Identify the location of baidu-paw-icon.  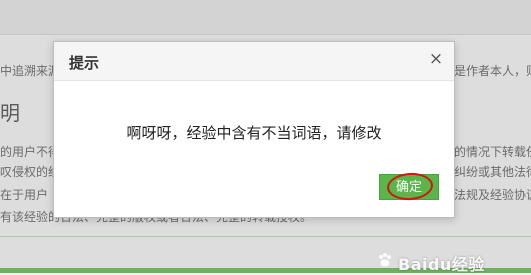
(385, 260).